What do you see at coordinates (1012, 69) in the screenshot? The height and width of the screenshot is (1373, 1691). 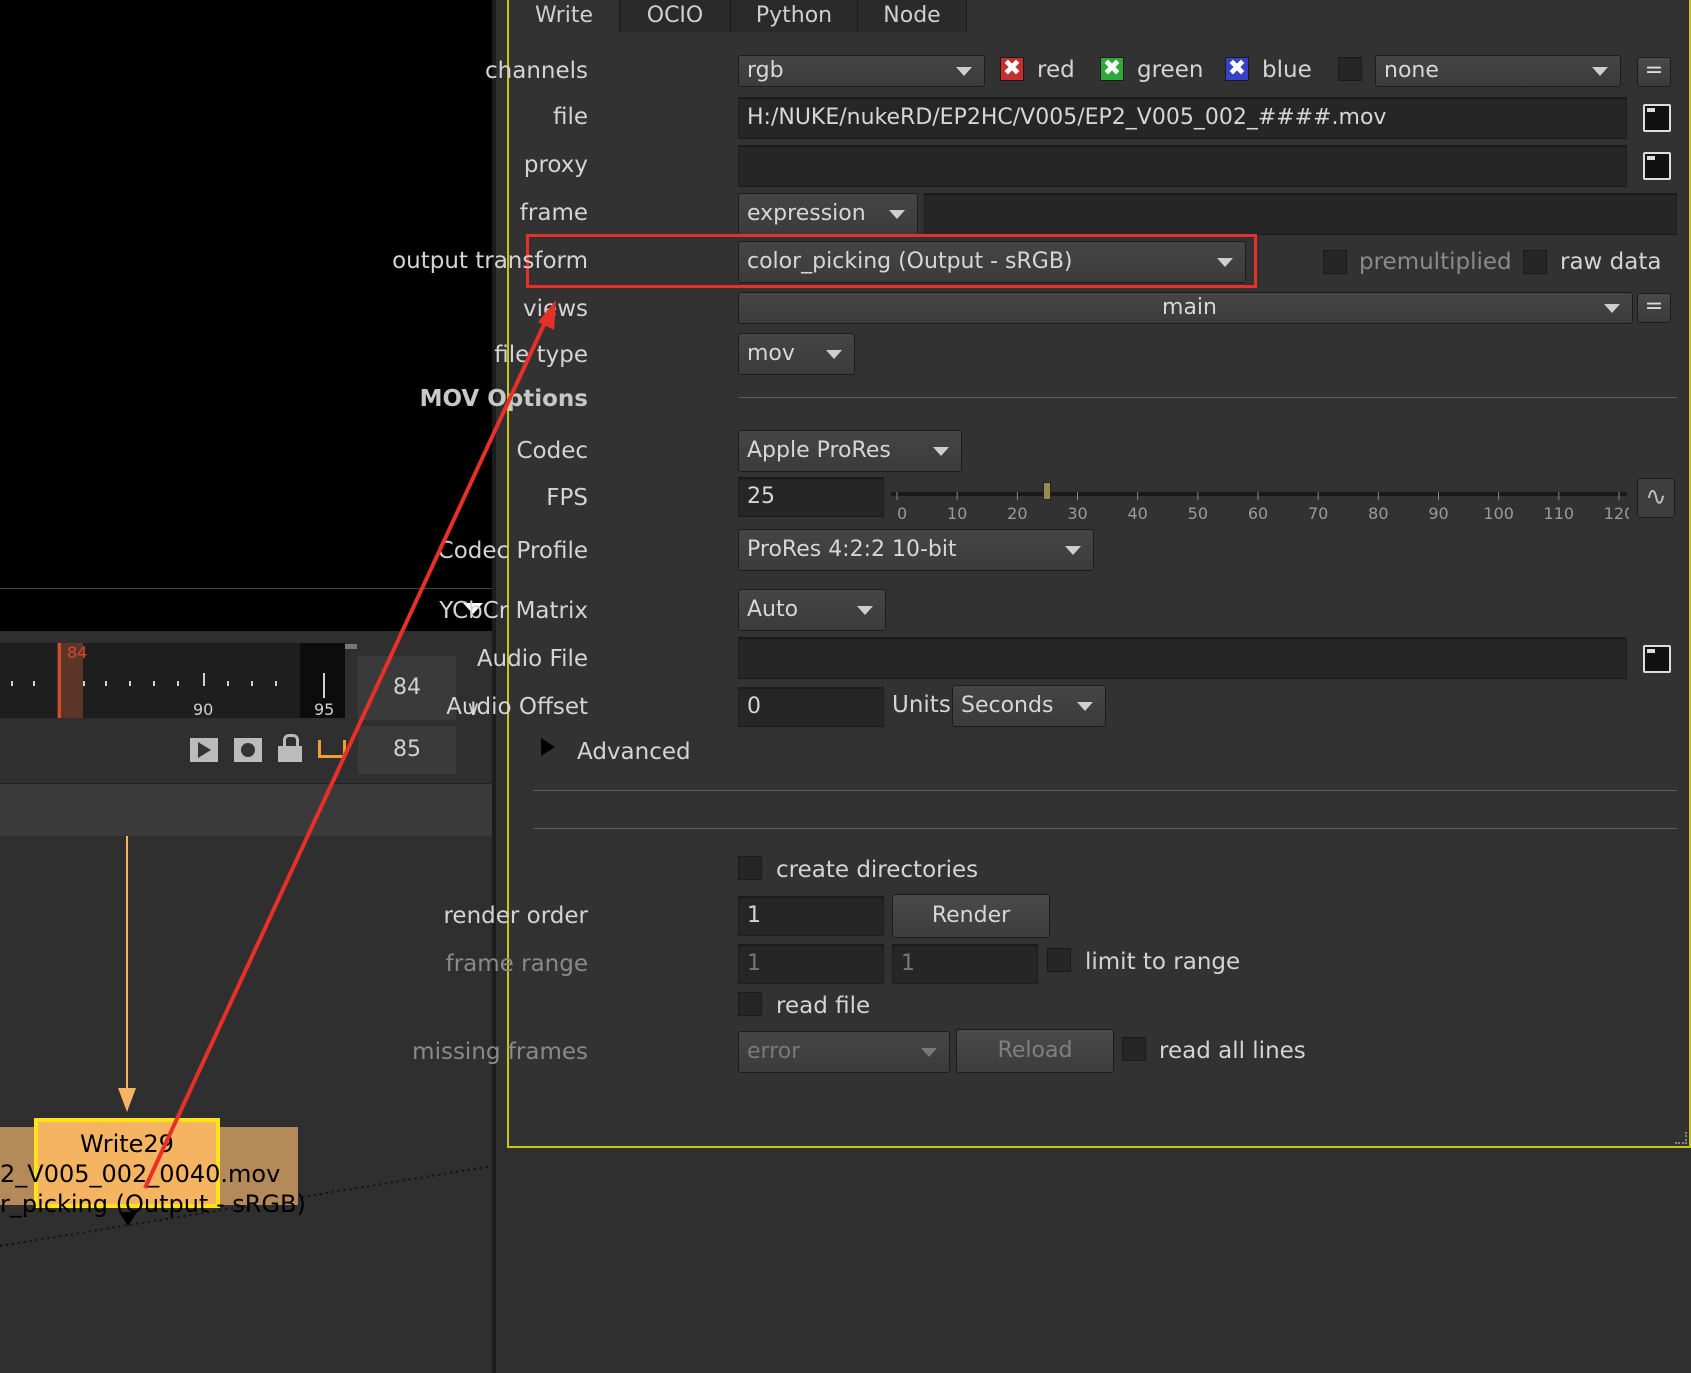 I see `red-checkbox: ✖` at bounding box center [1012, 69].